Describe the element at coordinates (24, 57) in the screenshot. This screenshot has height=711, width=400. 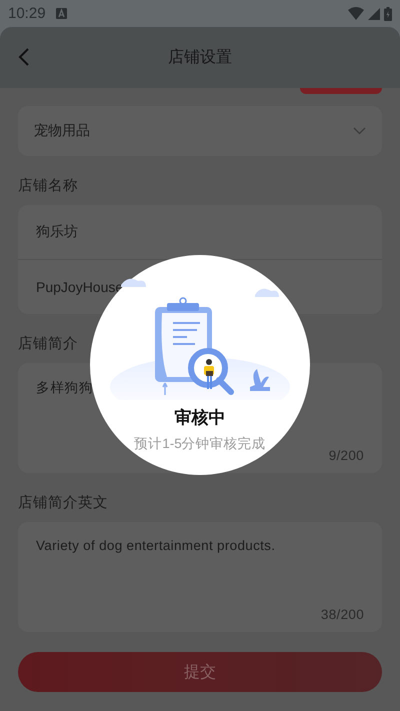
I see `back-icon` at that location.